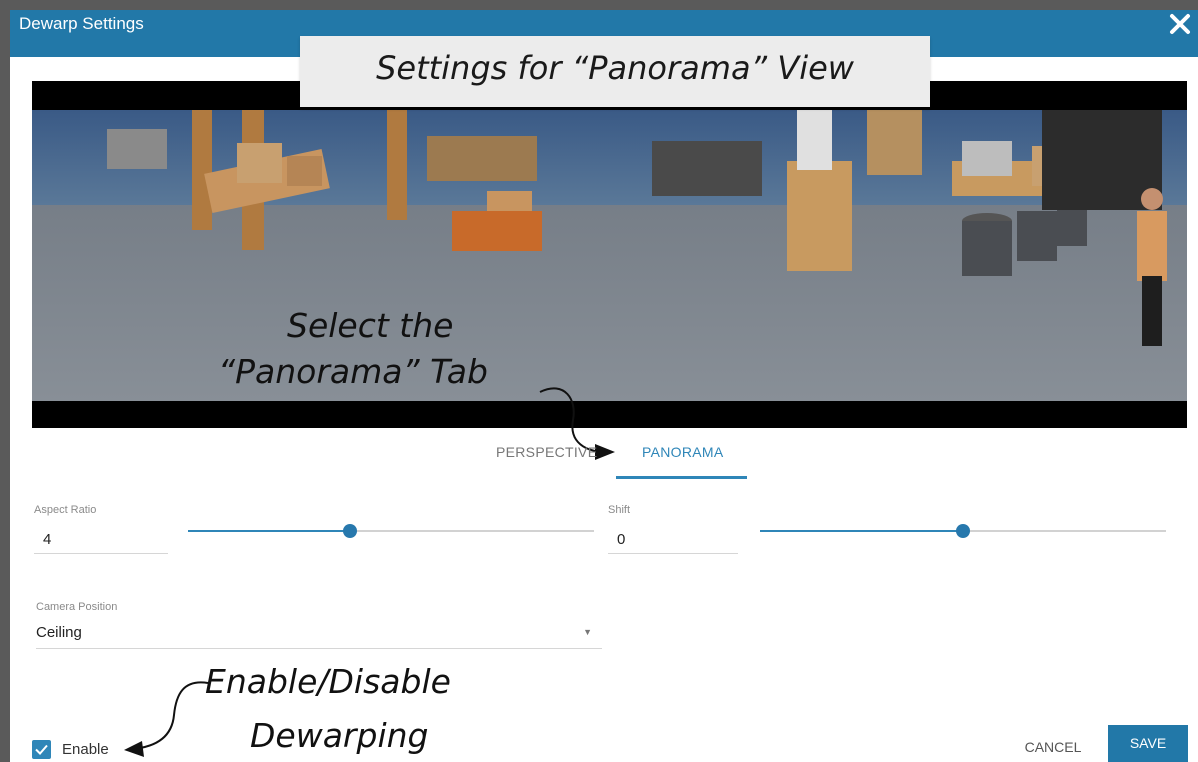 This screenshot has height=762, width=1198. What do you see at coordinates (101, 539) in the screenshot?
I see `aspect-ratio-input: 4` at bounding box center [101, 539].